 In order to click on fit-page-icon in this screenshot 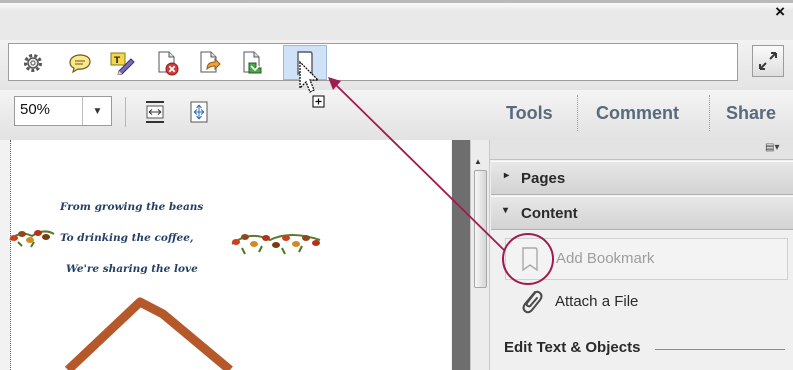, I will do `click(199, 112)`.